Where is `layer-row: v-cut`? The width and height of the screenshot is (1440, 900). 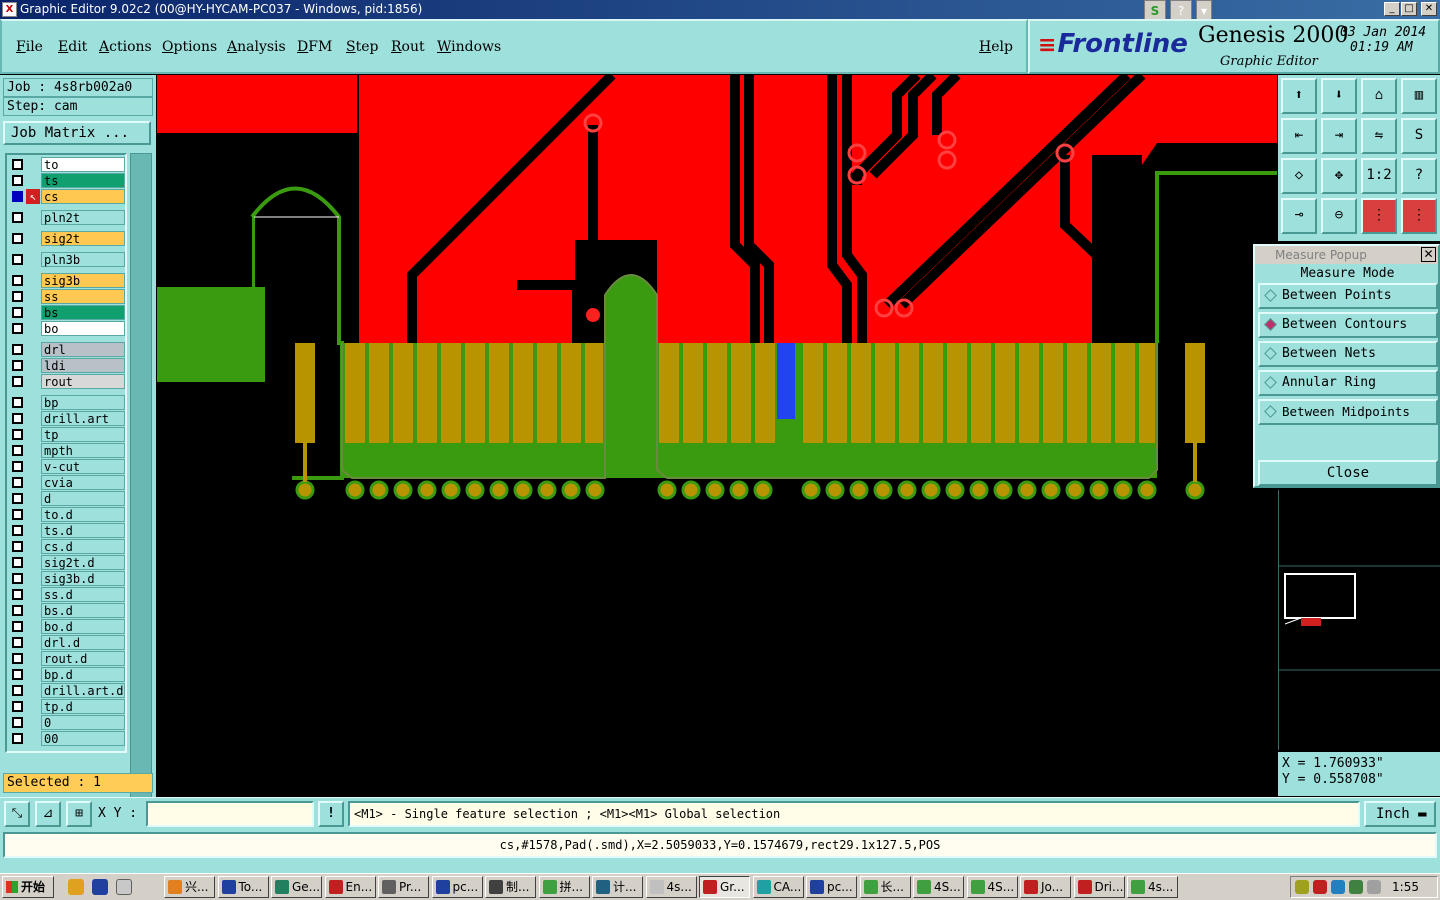
layer-row: v-cut is located at coordinates (67, 466).